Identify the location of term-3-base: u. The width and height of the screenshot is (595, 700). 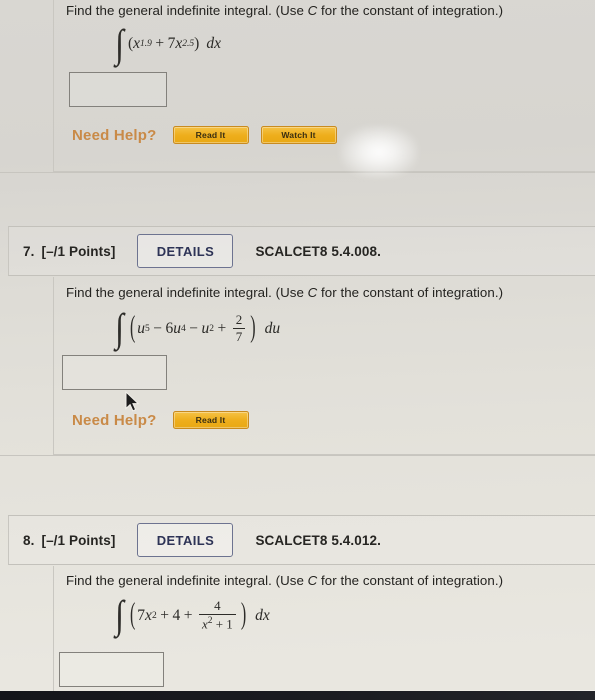
(205, 328).